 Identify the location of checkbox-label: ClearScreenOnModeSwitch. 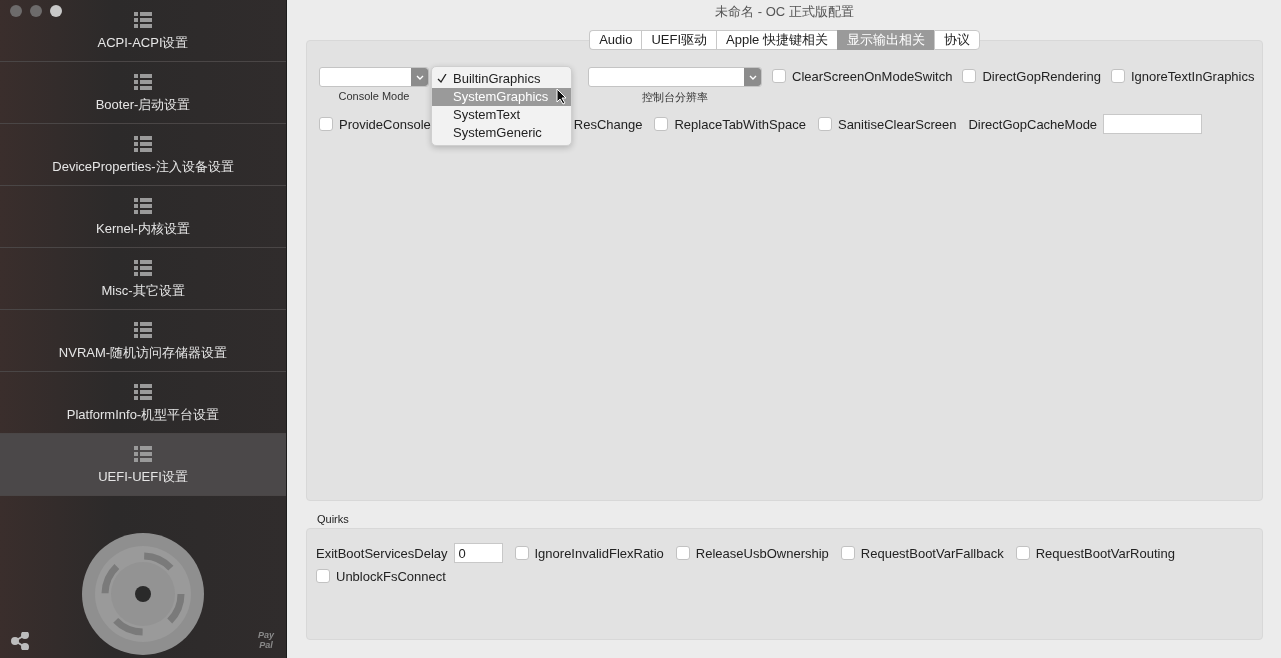
(872, 76).